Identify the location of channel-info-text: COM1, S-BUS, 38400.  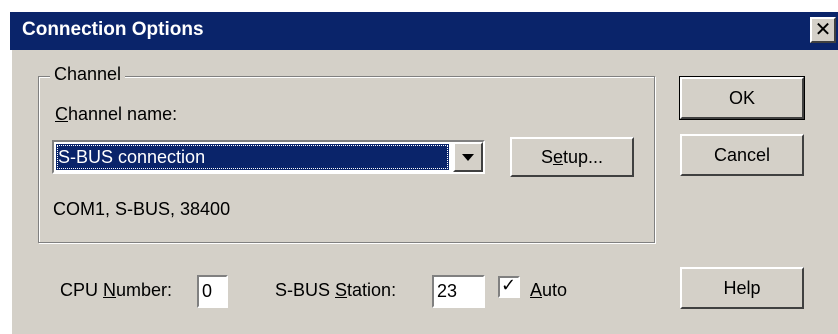
(142, 209).